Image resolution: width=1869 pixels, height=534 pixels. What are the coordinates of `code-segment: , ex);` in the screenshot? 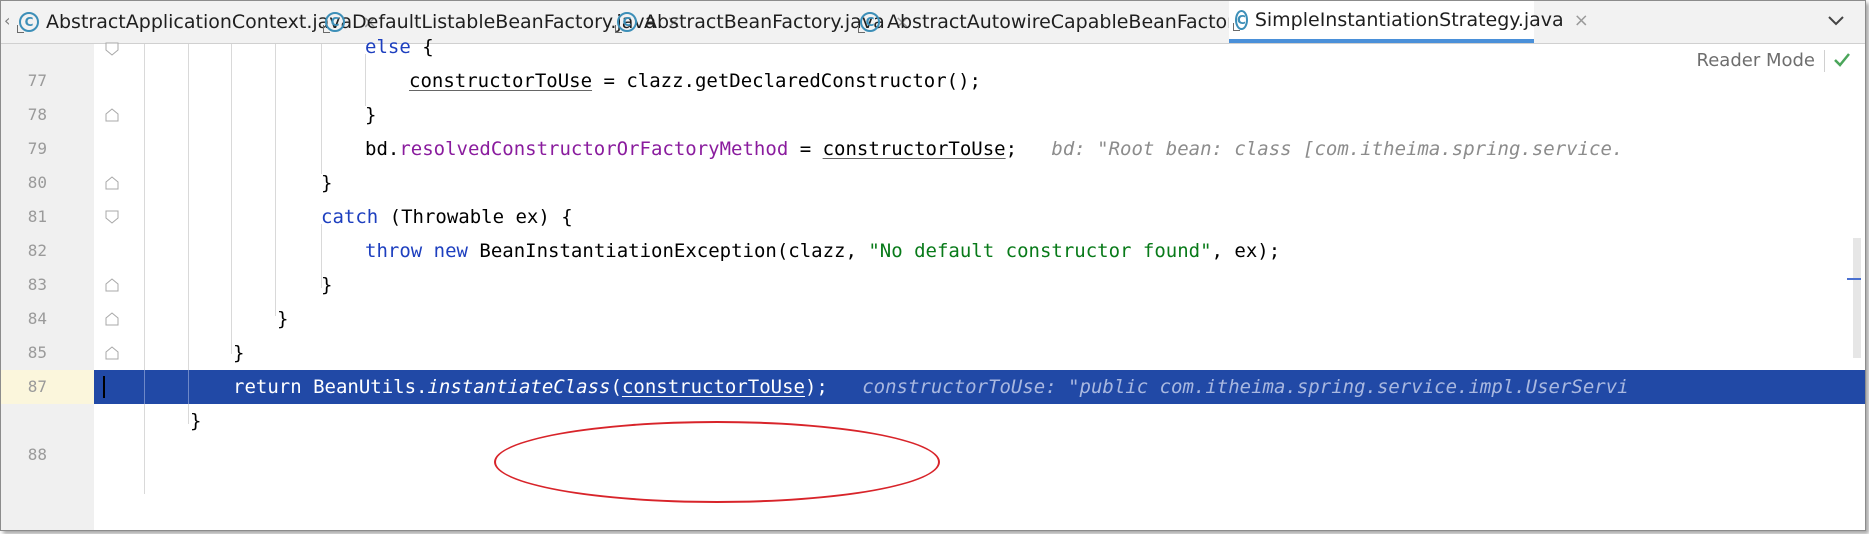 It's located at (1246, 251).